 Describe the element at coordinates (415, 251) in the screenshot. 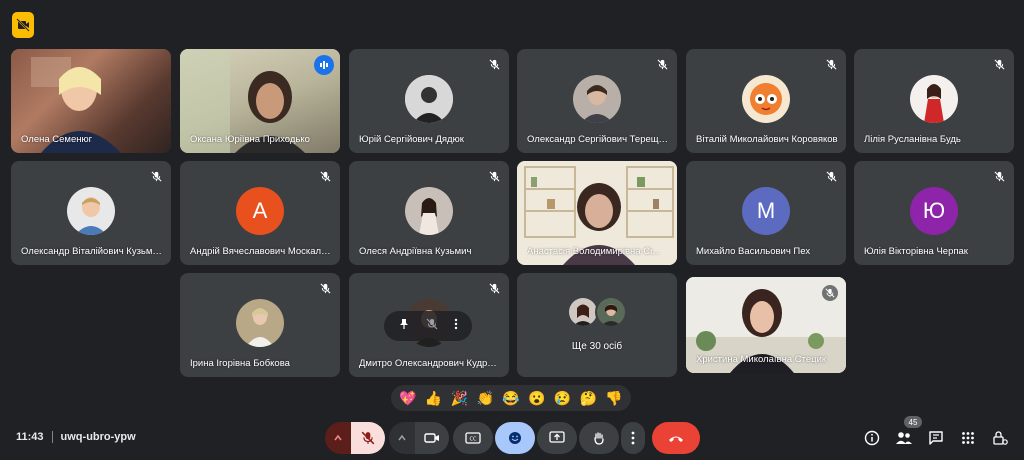

I see `participant-name: Олеся Андріївна Кузьмич` at that location.